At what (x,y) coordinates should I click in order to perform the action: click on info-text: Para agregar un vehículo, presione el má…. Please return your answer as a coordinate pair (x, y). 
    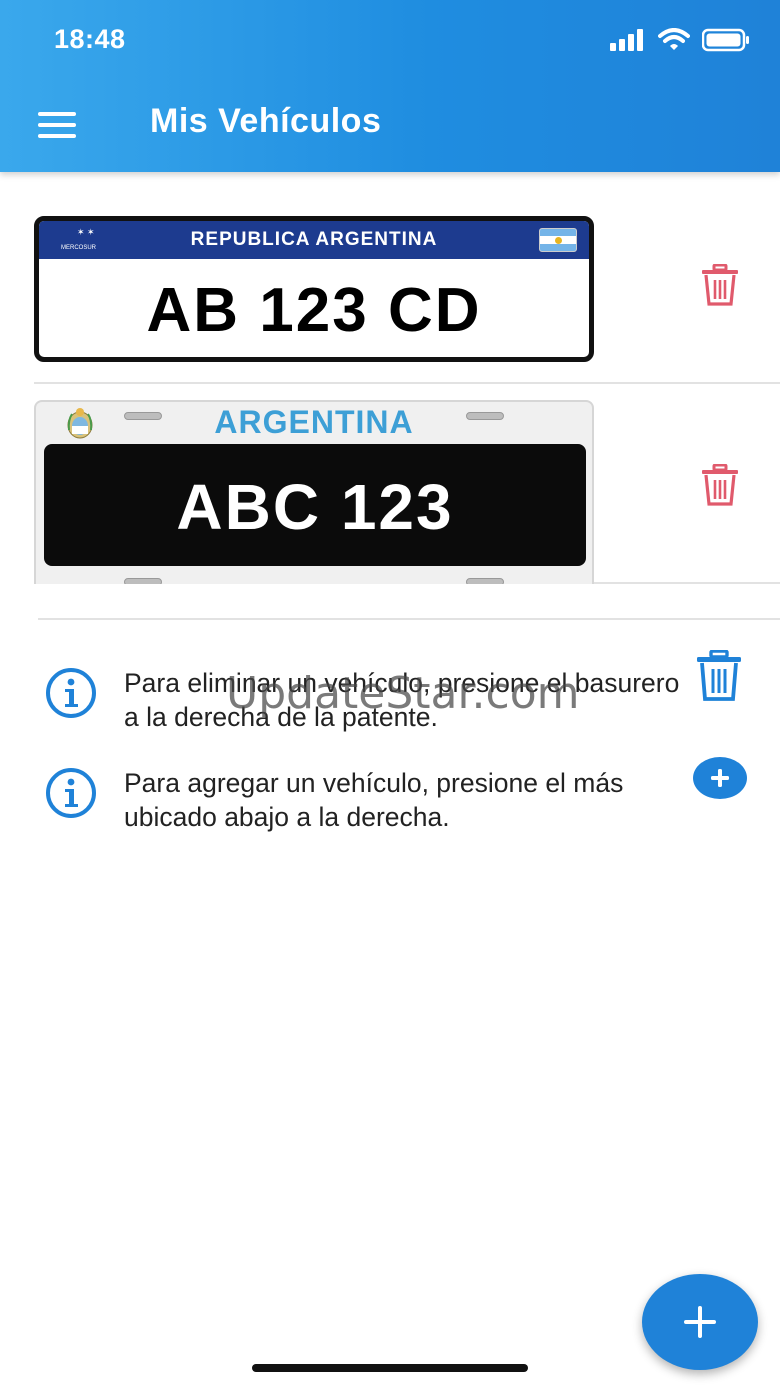
    Looking at the image, I should click on (374, 800).